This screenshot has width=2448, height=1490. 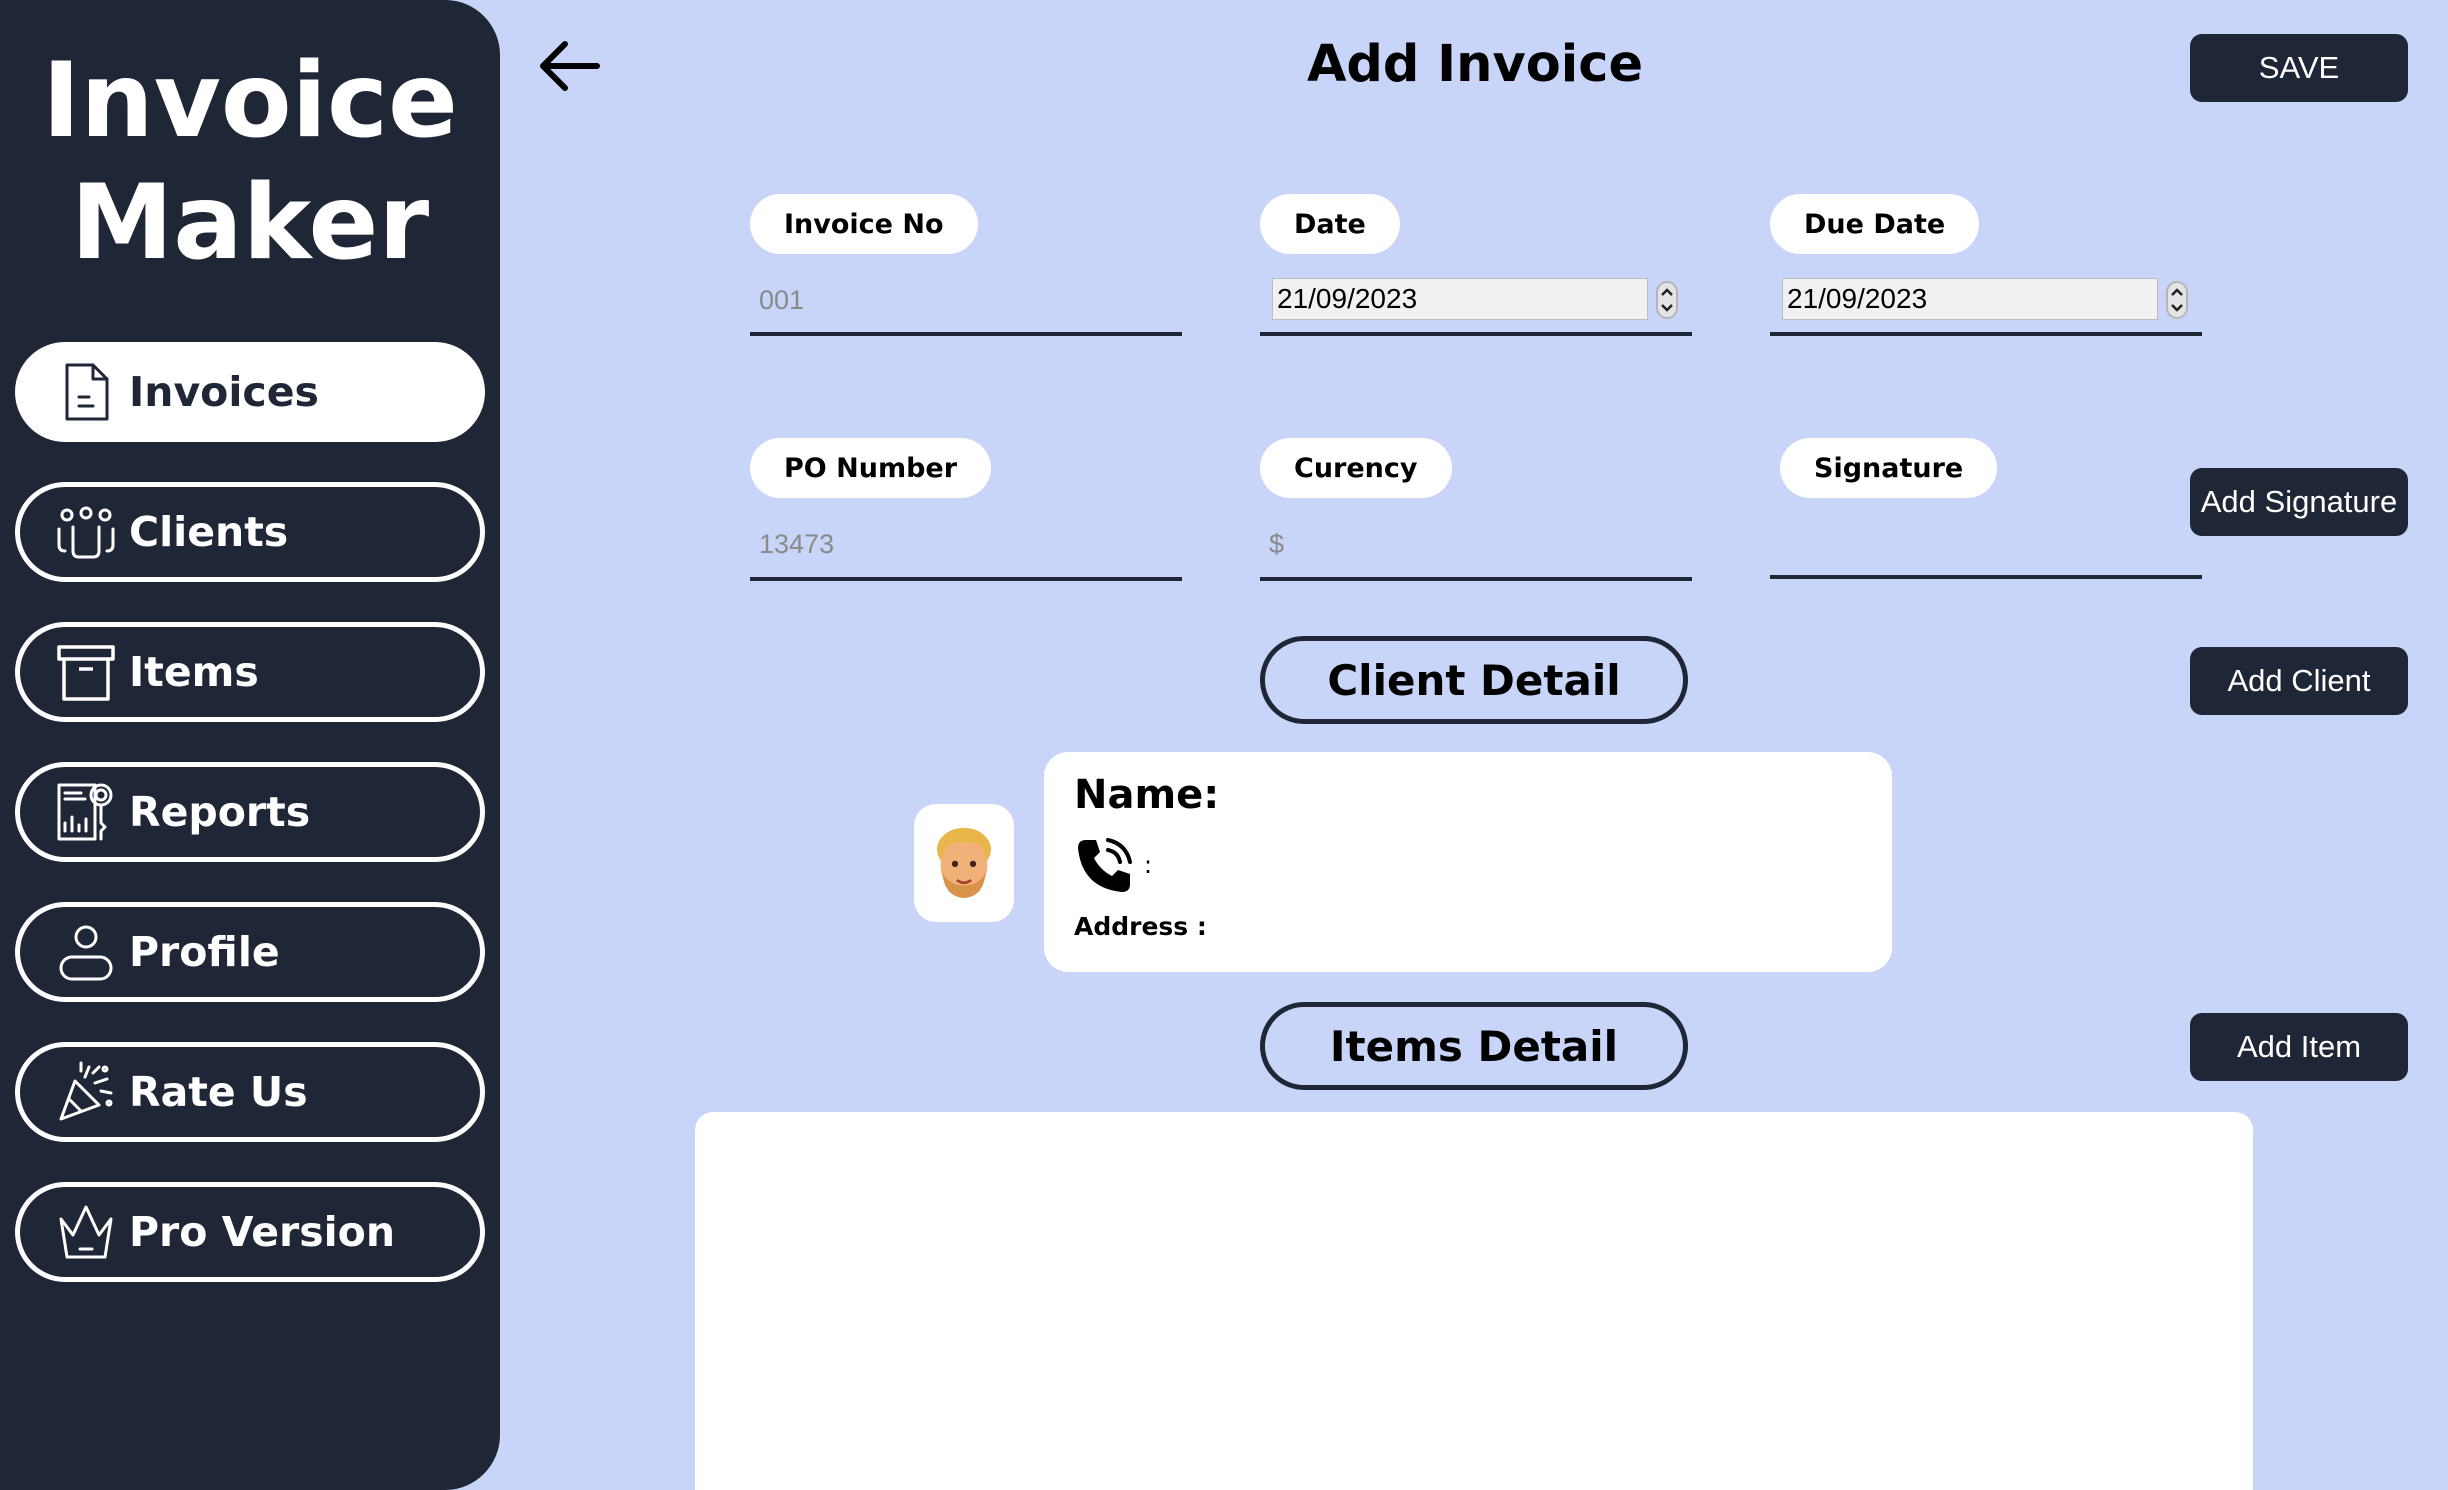 I want to click on sidebar-item-profile: Profile, so click(x=250, y=952).